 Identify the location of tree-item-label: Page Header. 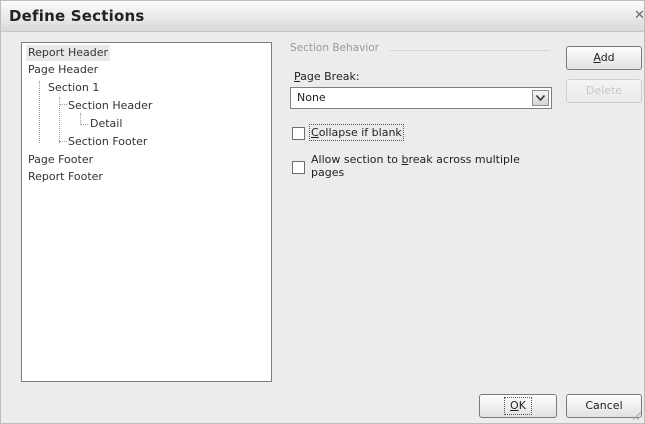
(63, 69).